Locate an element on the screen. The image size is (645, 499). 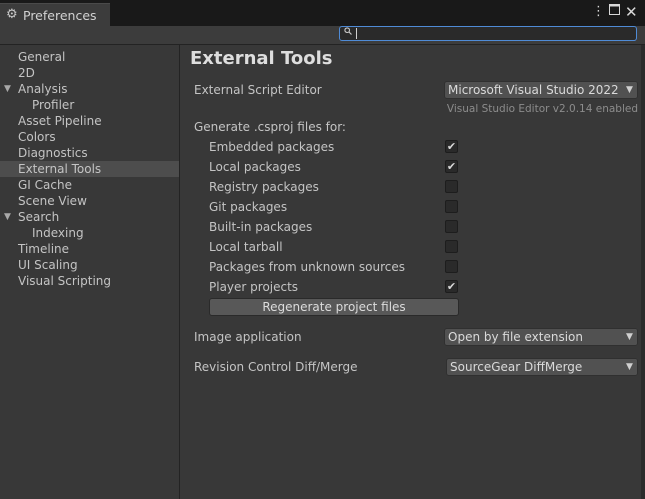
local-tarball-checkbox is located at coordinates (451, 246).